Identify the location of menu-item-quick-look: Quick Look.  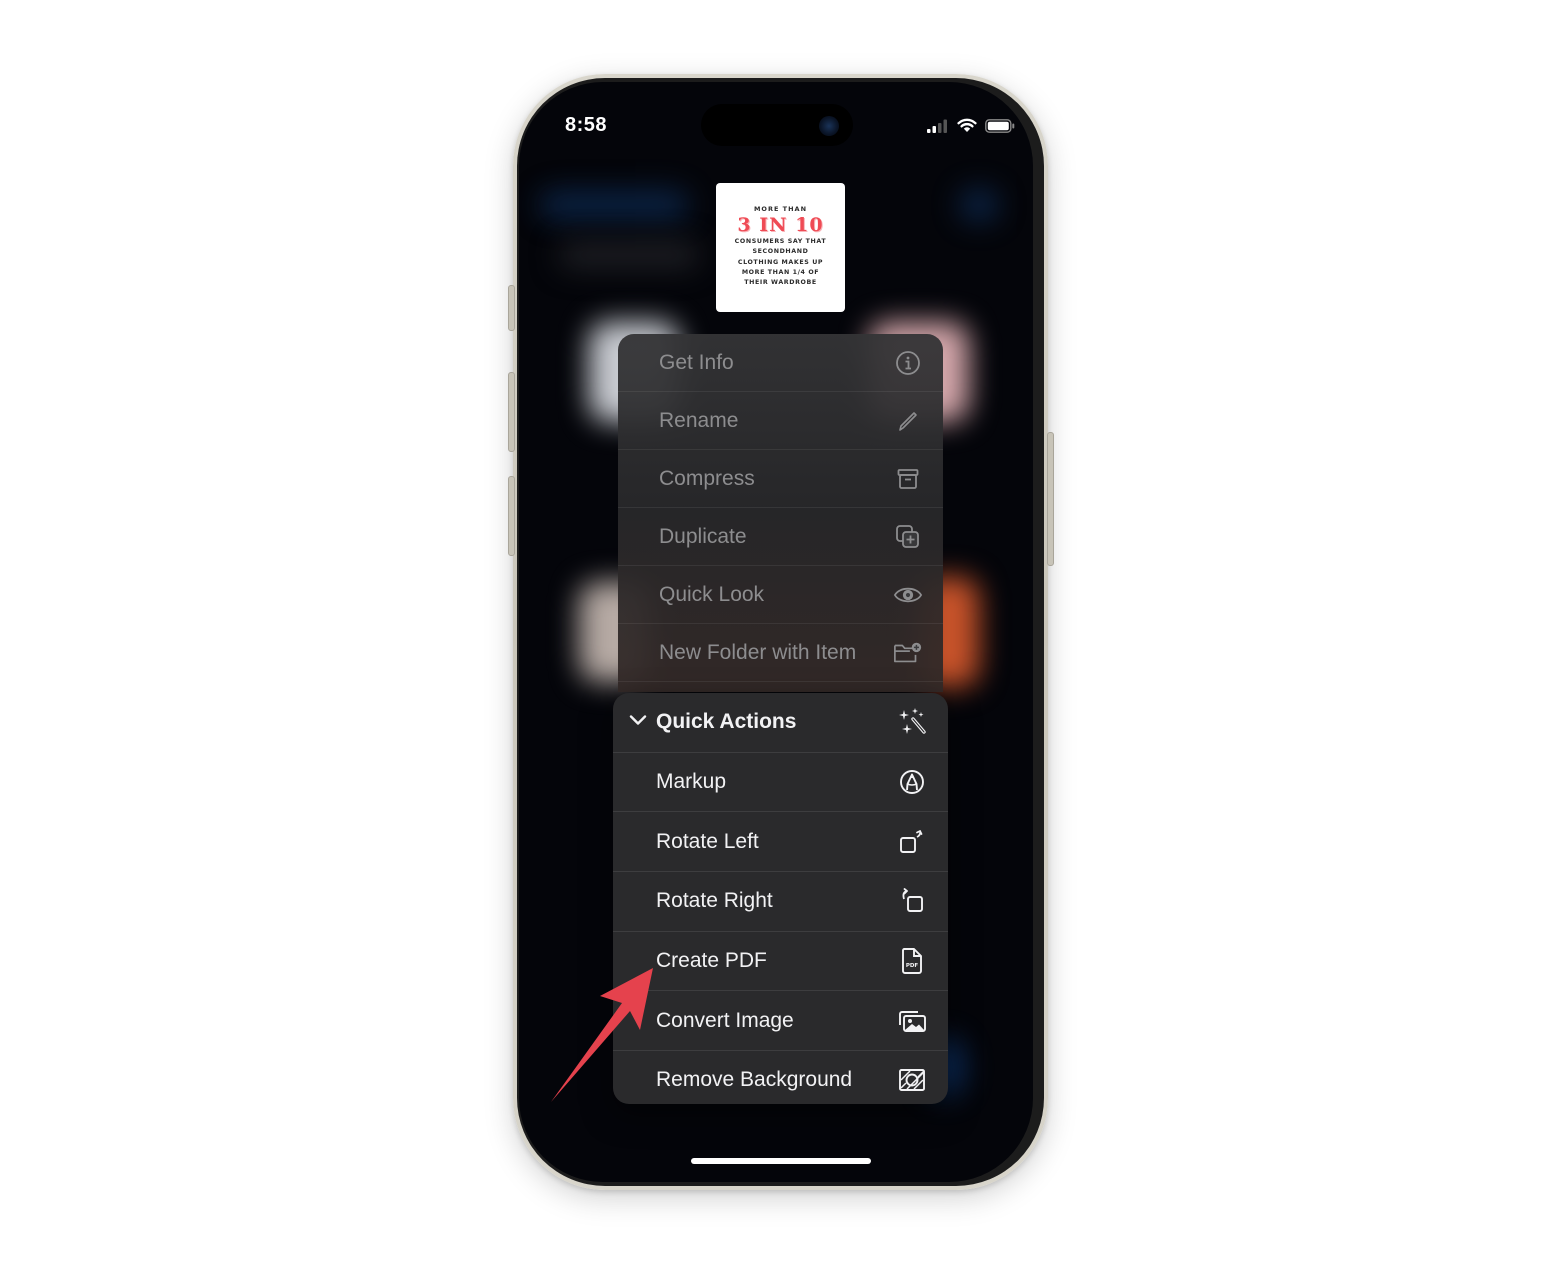
(780, 595).